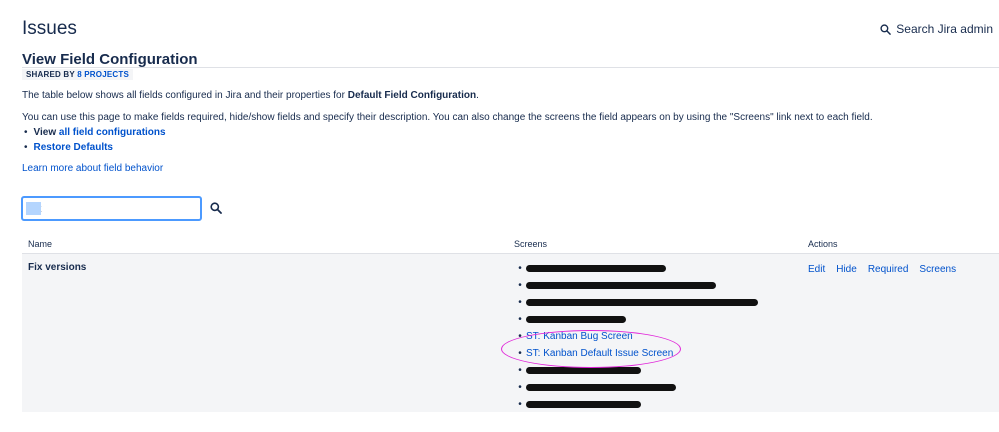 Image resolution: width=999 pixels, height=432 pixels. Describe the element at coordinates (110, 59) in the screenshot. I see `section-title: View Field Configuration` at that location.